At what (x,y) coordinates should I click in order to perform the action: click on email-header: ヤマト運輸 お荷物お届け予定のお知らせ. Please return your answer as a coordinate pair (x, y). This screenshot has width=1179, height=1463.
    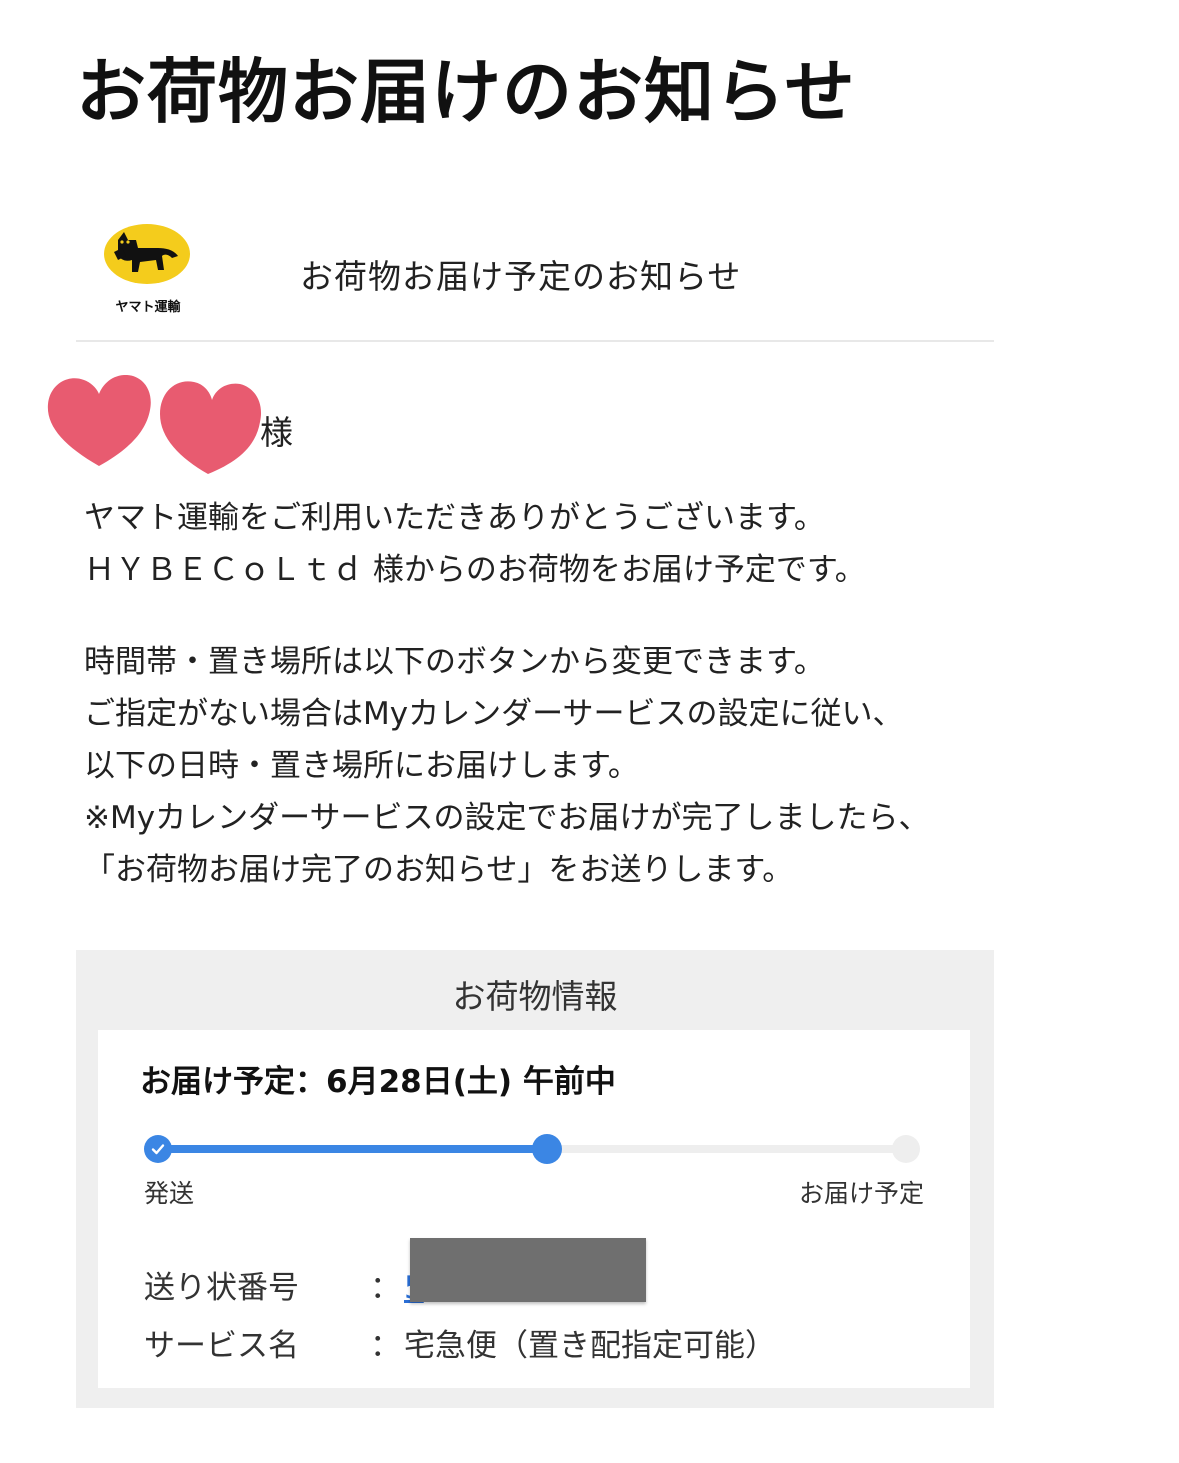
    Looking at the image, I should click on (535, 280).